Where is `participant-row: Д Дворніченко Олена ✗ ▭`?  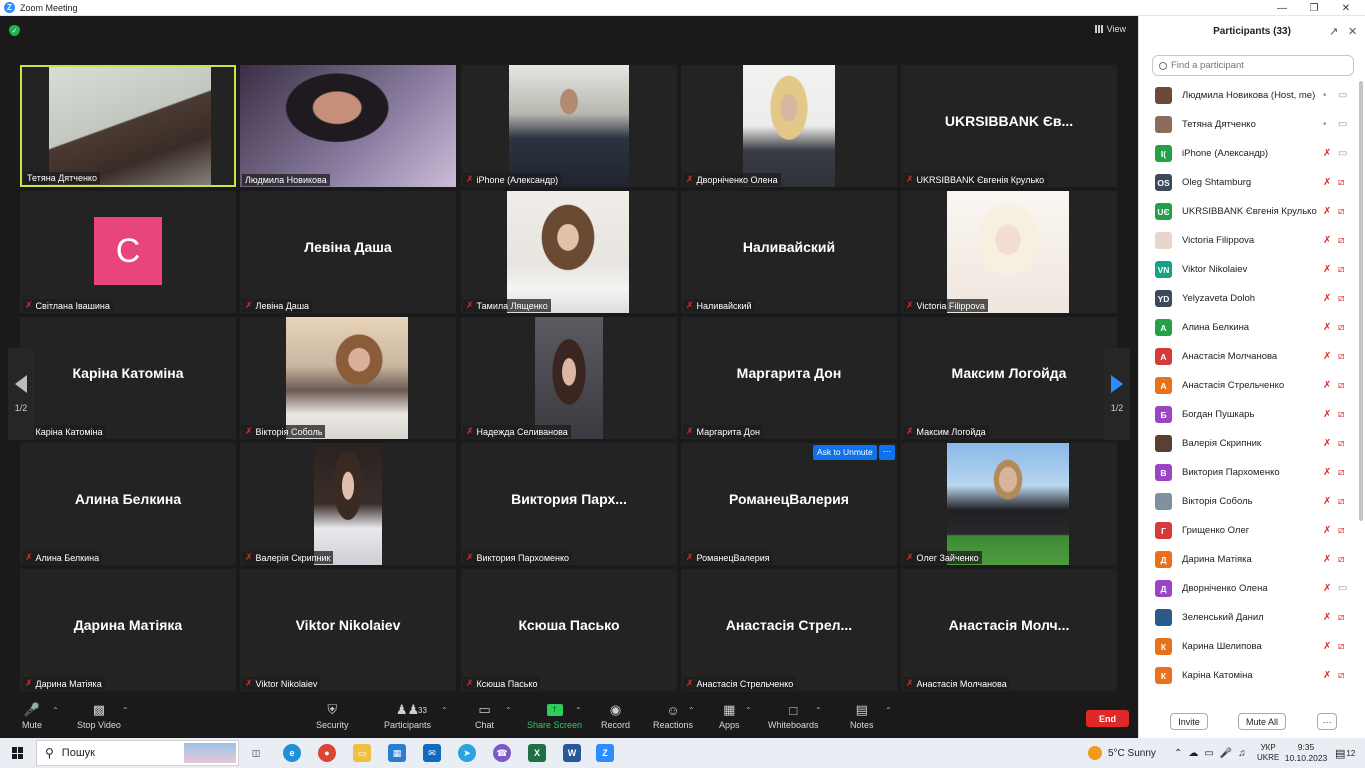 participant-row: Д Дворніченко Олена ✗ ▭ is located at coordinates (1248, 588).